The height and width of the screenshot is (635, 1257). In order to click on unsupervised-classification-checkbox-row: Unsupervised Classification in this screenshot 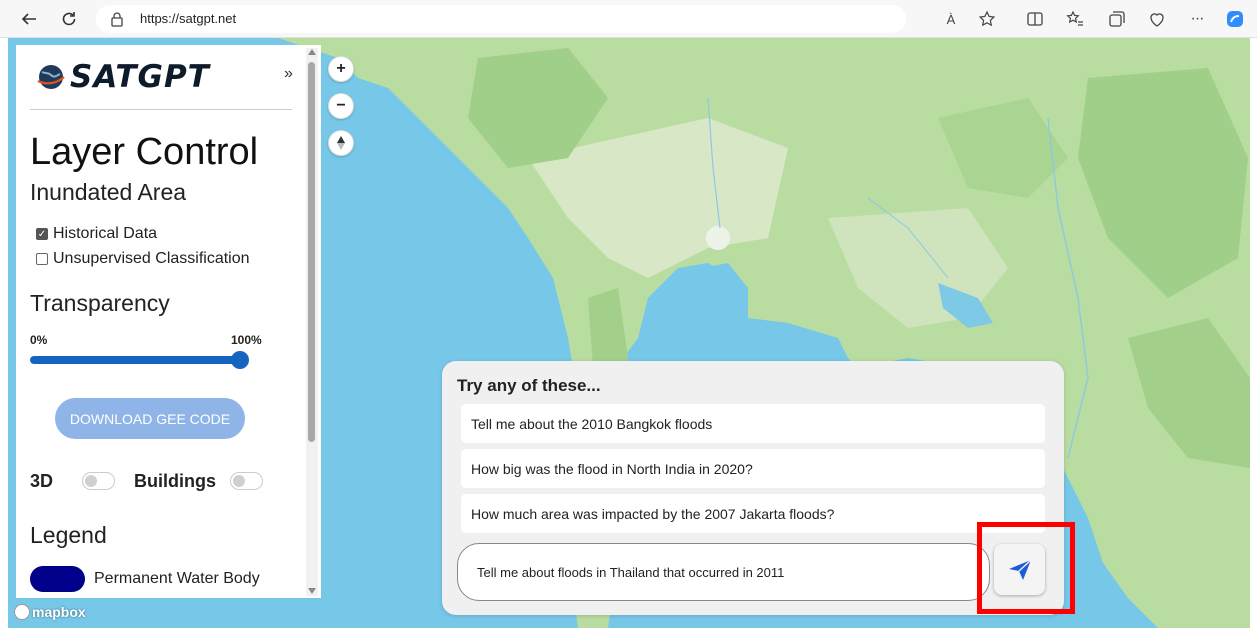, I will do `click(143, 259)`.